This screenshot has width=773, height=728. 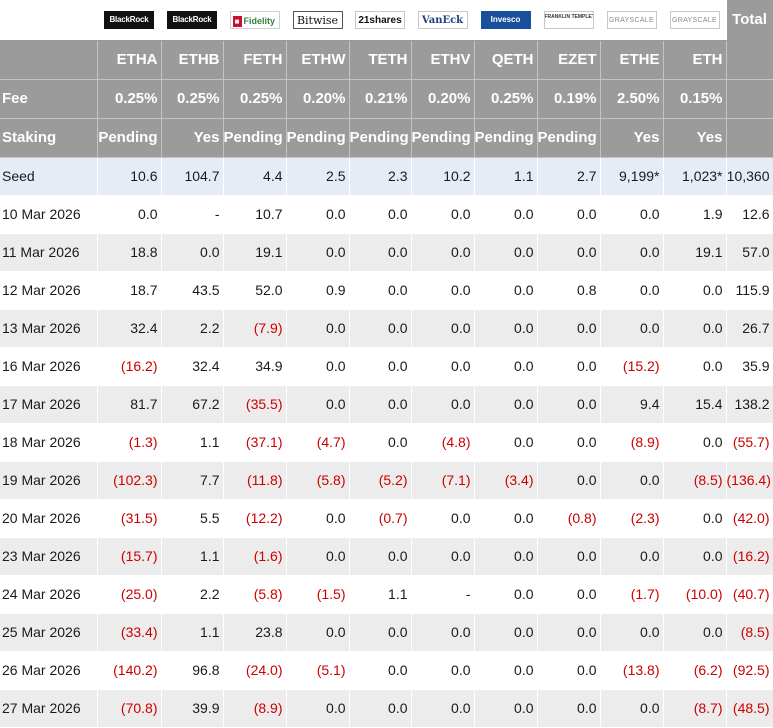 I want to click on flow-value-ethb: -, so click(x=192, y=214).